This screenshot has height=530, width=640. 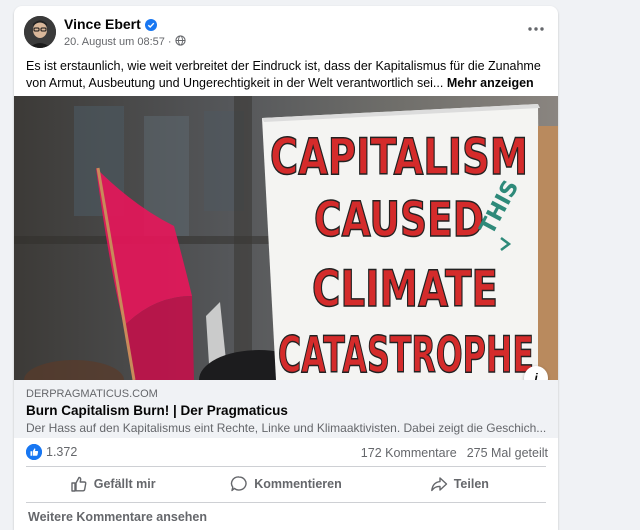 I want to click on author-name-text: Vince Ebert, so click(x=102, y=24).